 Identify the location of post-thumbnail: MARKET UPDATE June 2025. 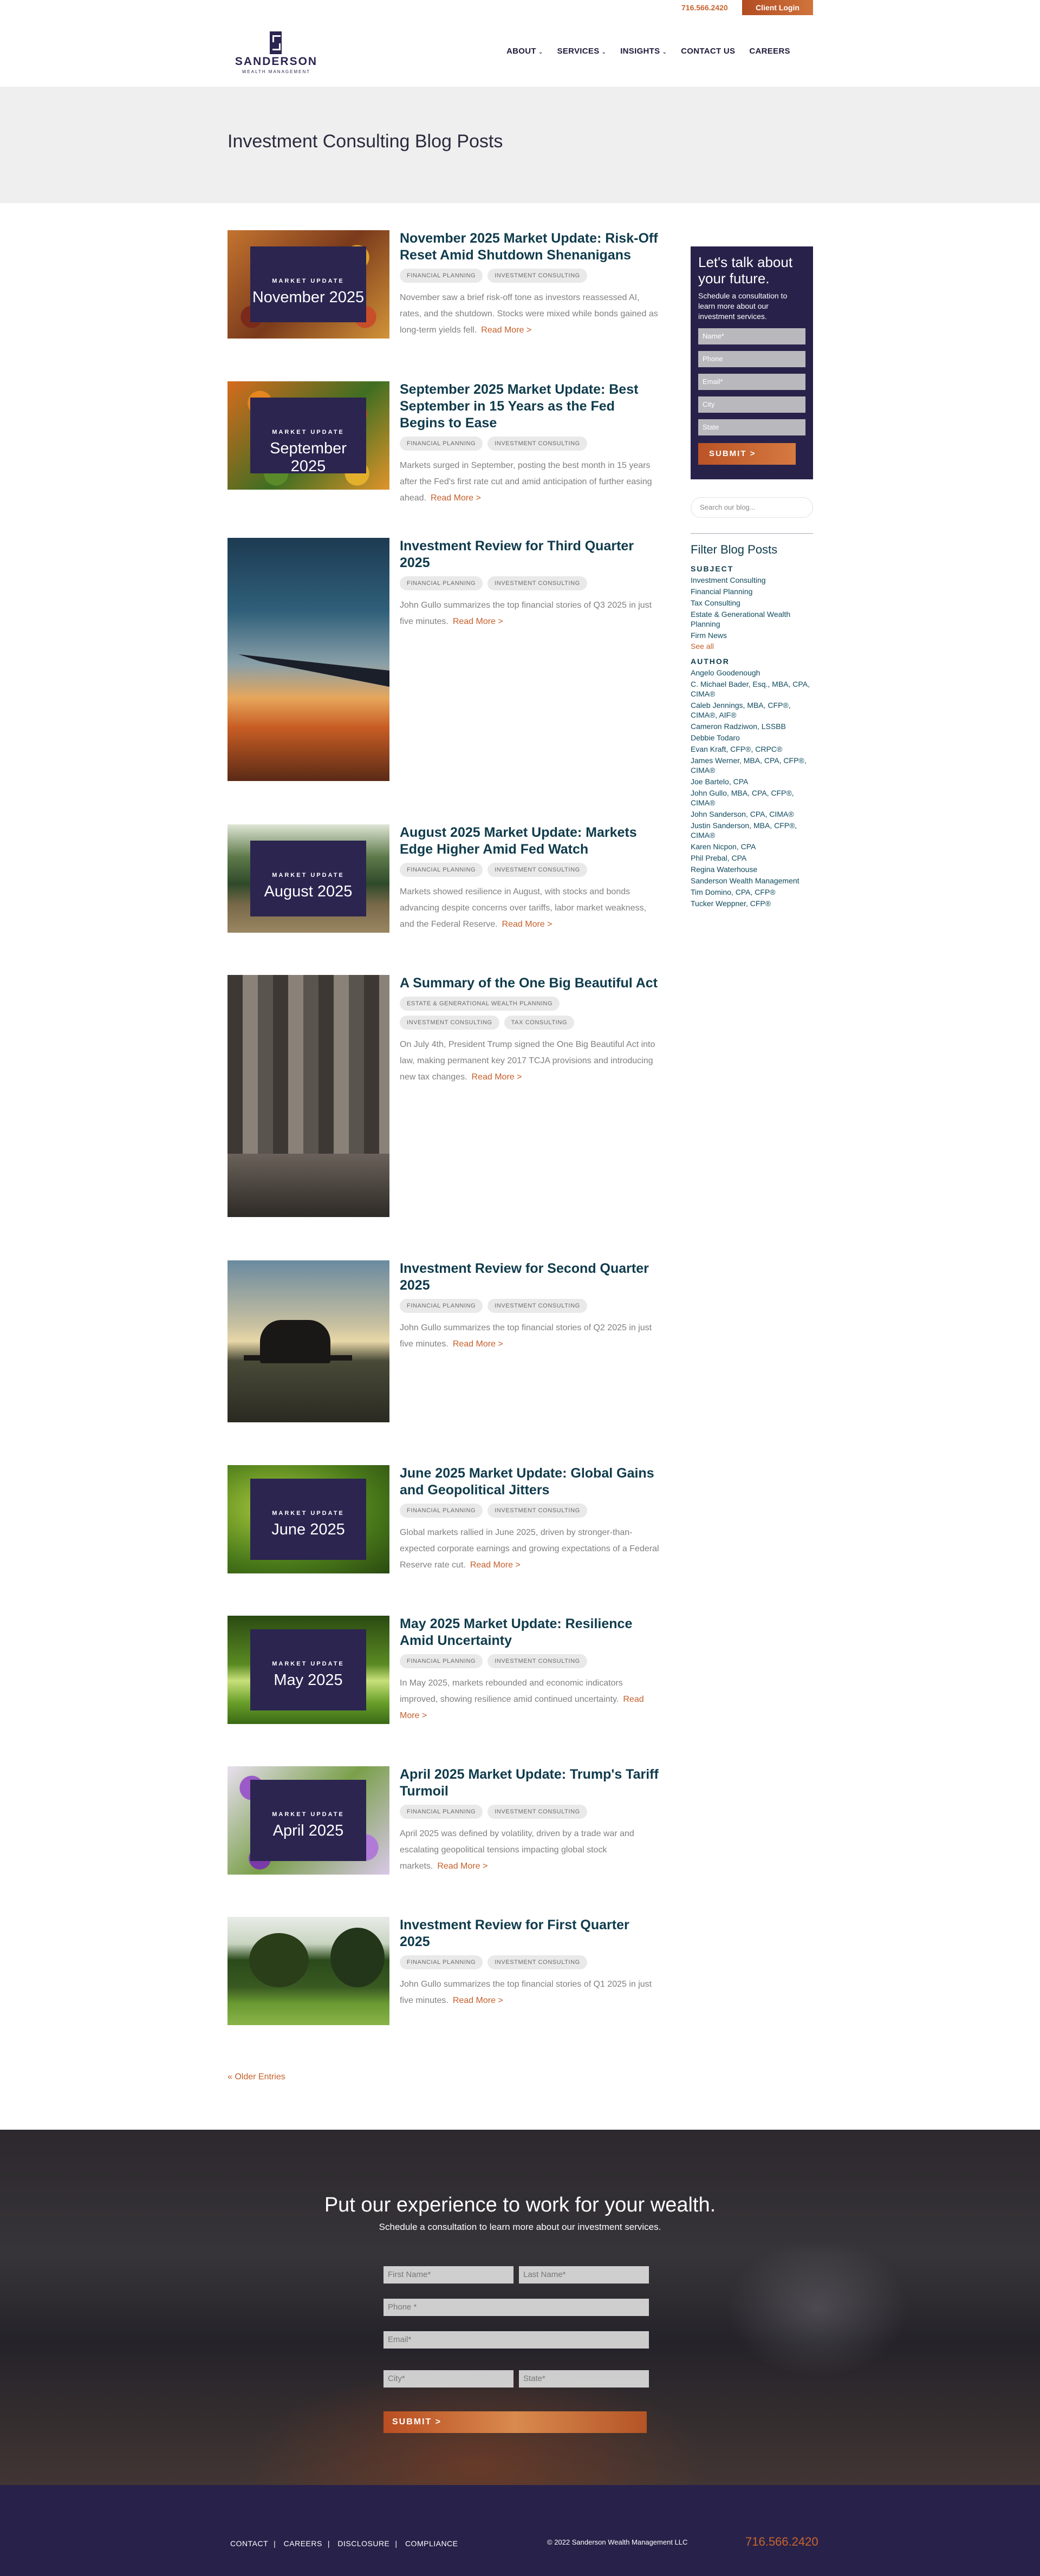
(308, 1519).